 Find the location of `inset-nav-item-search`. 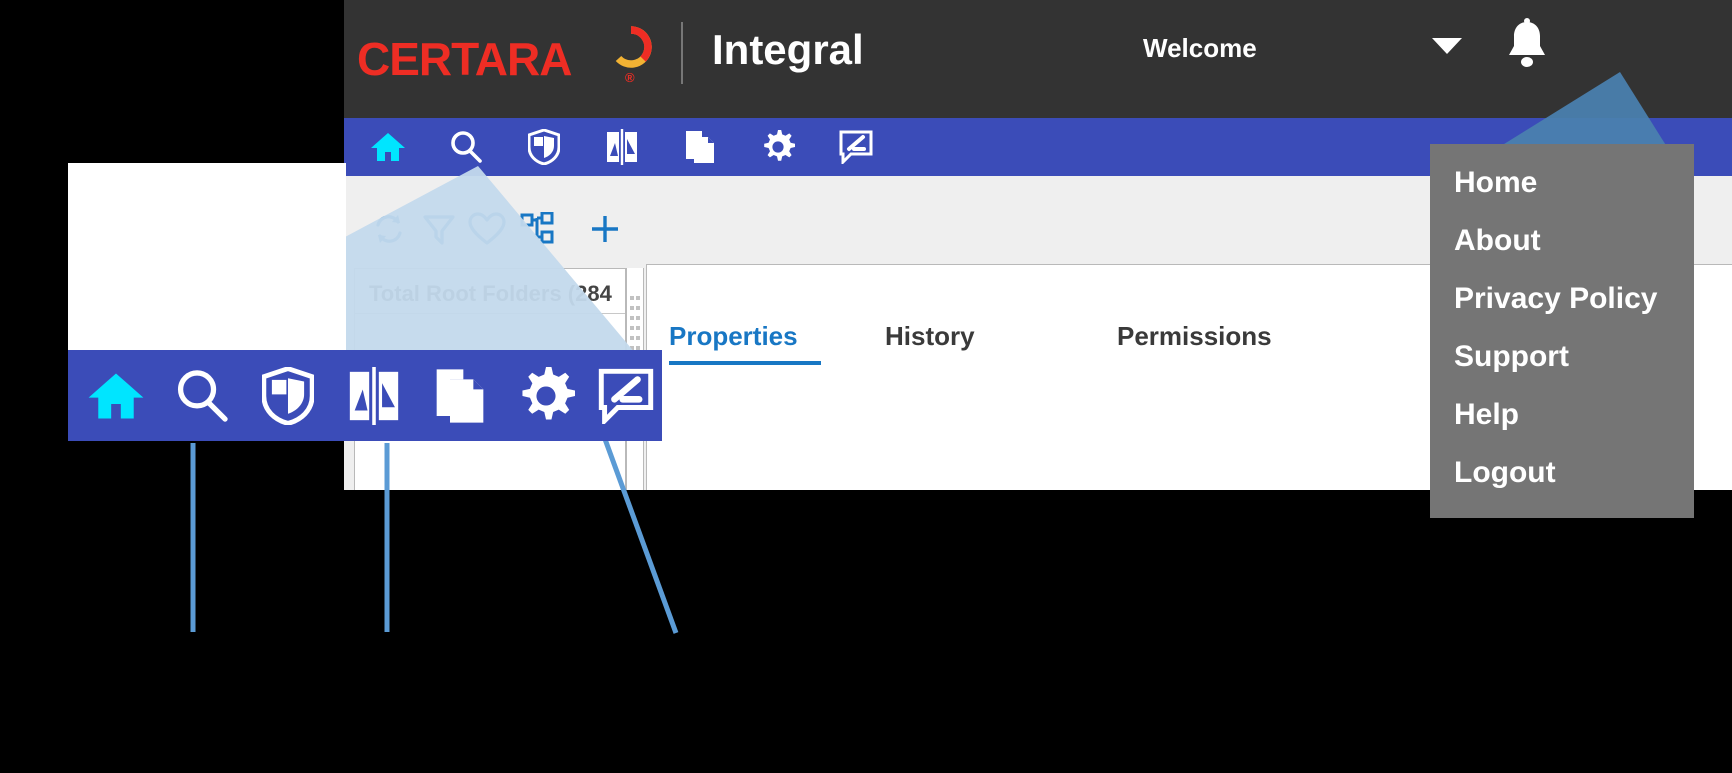

inset-nav-item-search is located at coordinates (202, 396).